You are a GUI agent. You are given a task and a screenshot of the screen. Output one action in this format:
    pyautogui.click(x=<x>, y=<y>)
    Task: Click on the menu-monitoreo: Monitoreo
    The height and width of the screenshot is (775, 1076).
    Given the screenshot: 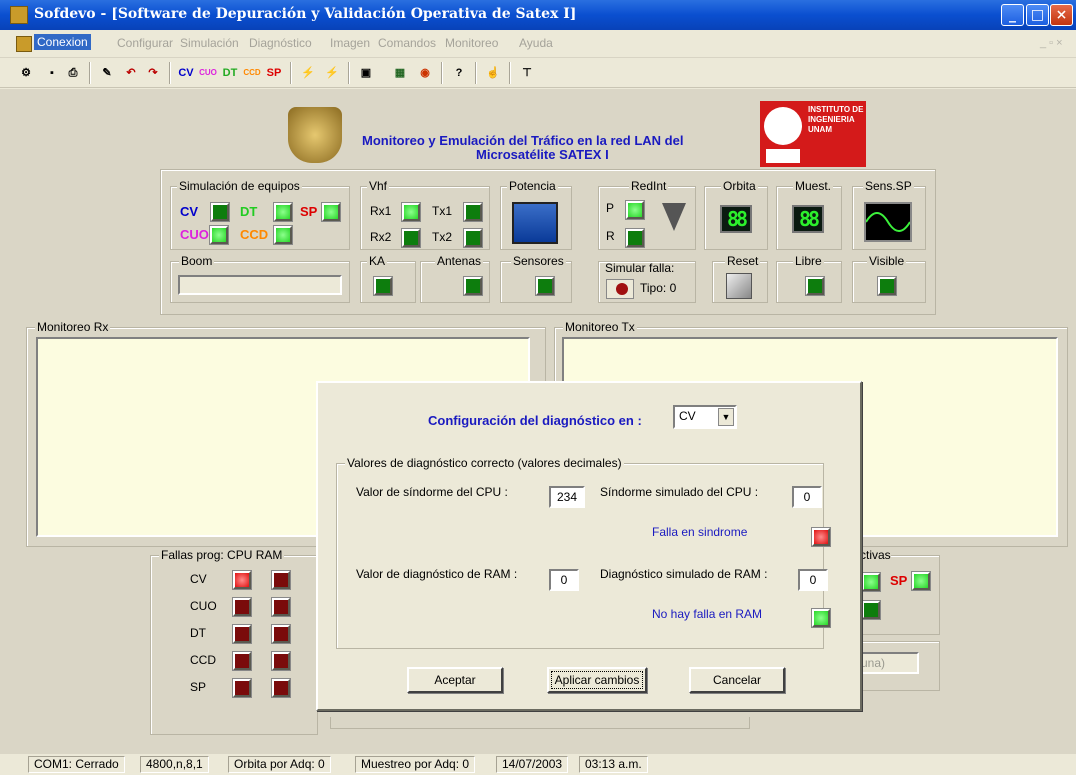 What is the action you would take?
    pyautogui.click(x=471, y=43)
    